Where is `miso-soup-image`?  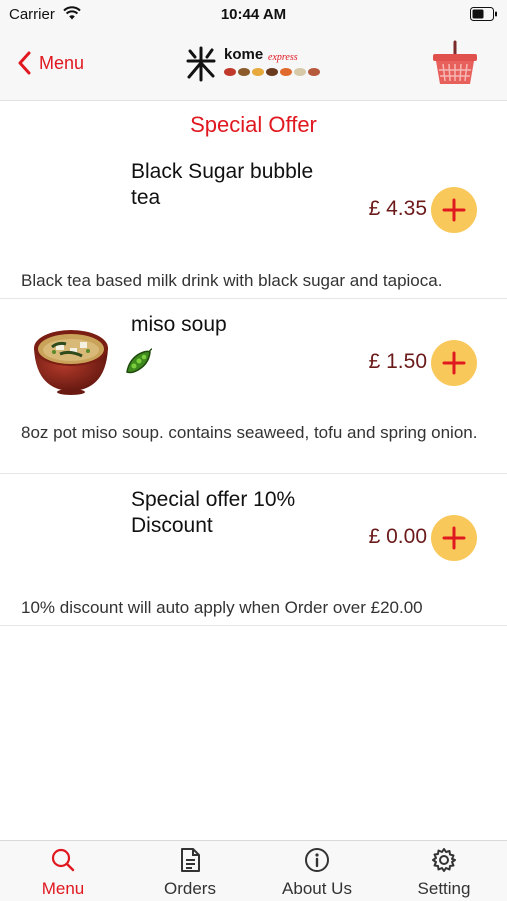 miso-soup-image is located at coordinates (71, 362).